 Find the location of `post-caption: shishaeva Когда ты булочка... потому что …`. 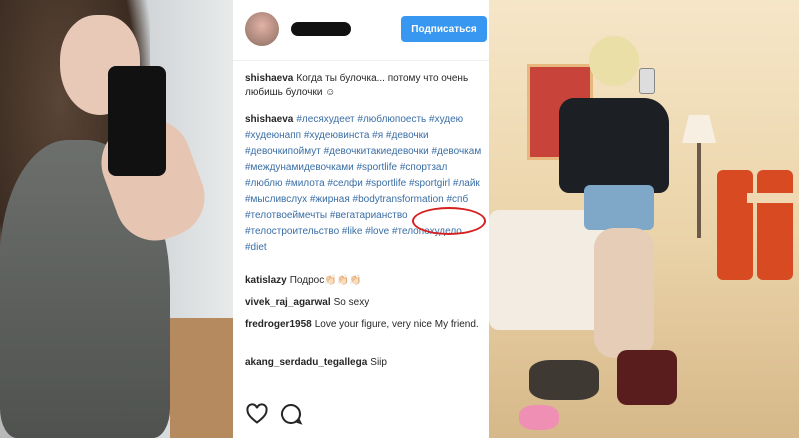

post-caption: shishaeva Когда ты булочка... потому что … is located at coordinates (365, 86).